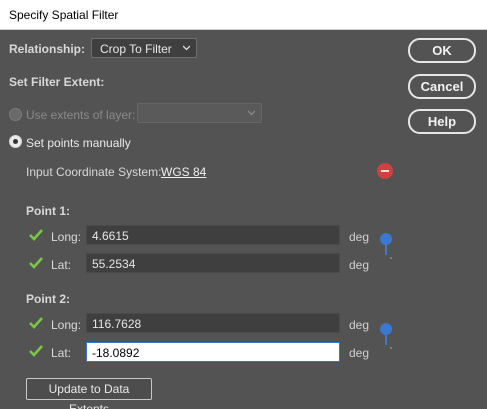 The height and width of the screenshot is (409, 487). What do you see at coordinates (213, 352) in the screenshot?
I see `point2-lat-input: -18.0892` at bounding box center [213, 352].